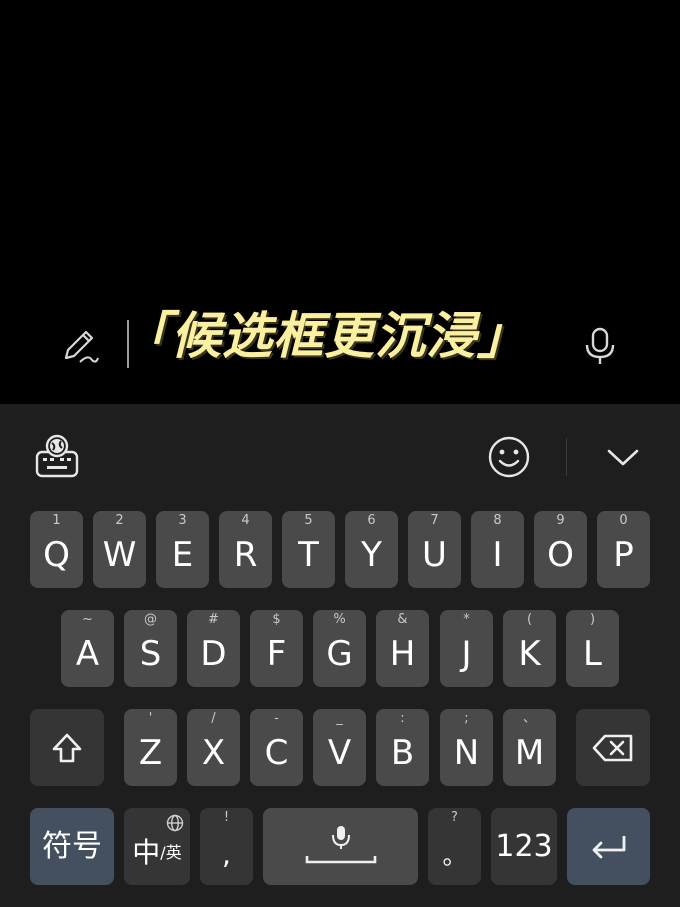  What do you see at coordinates (623, 457) in the screenshot?
I see `chevron-down-icon` at bounding box center [623, 457].